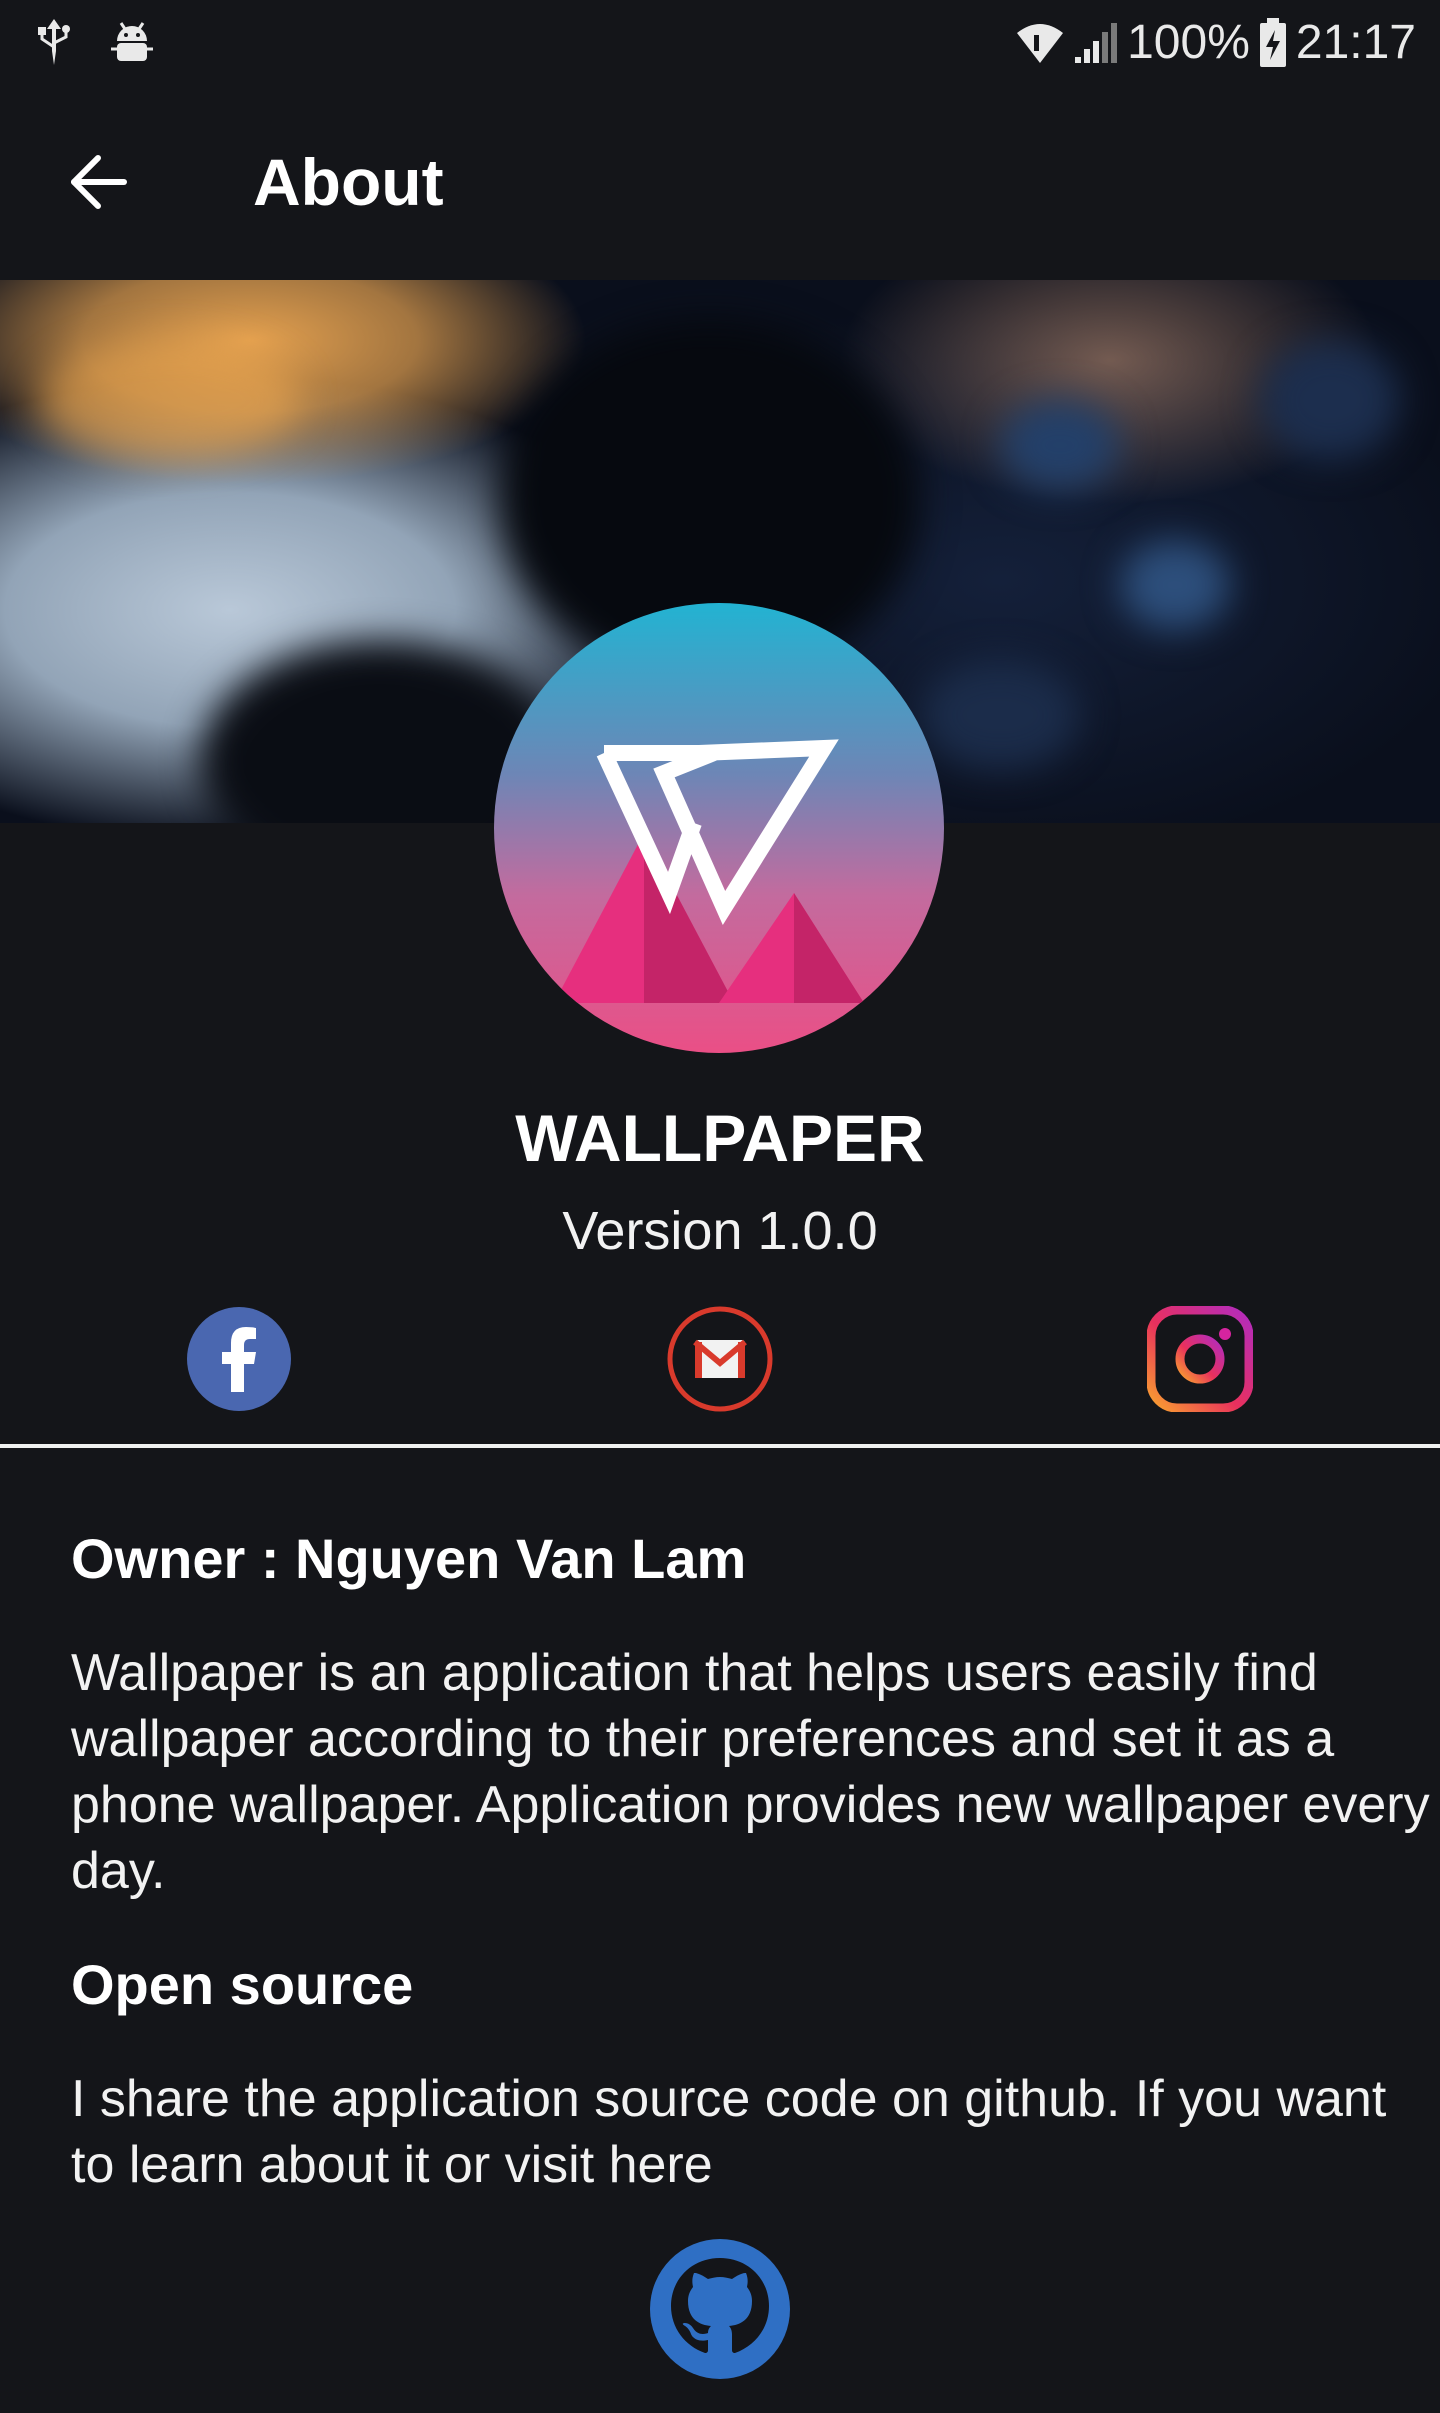 Image resolution: width=1440 pixels, height=2413 pixels. I want to click on instagram-button, so click(1200, 1359).